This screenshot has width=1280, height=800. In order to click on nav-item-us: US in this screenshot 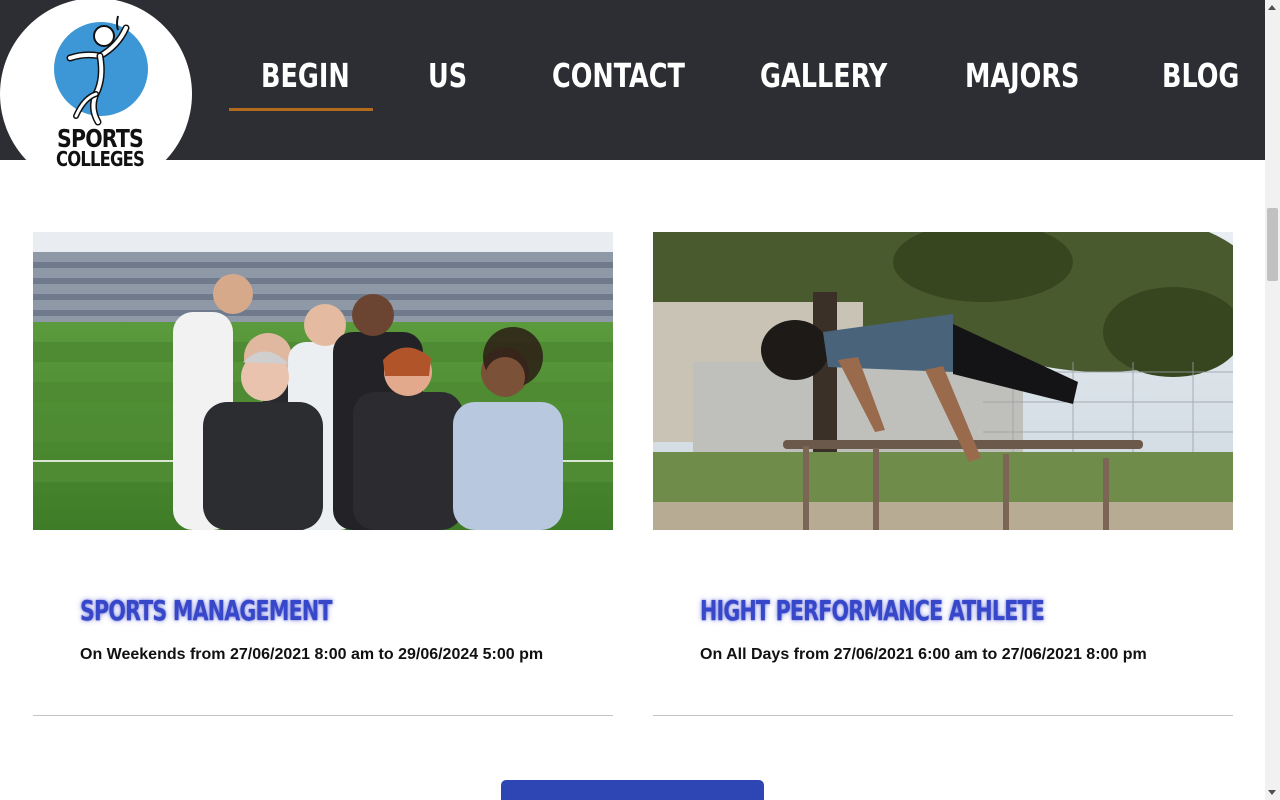, I will do `click(447, 75)`.